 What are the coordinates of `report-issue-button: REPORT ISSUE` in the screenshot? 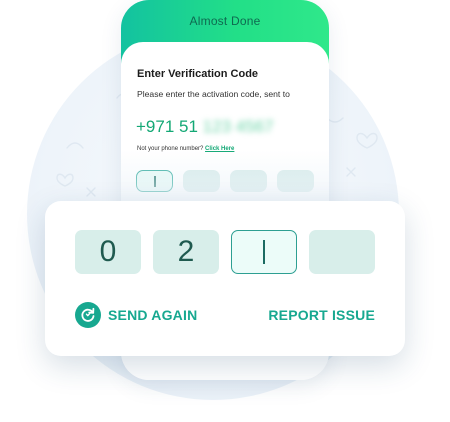 It's located at (321, 315).